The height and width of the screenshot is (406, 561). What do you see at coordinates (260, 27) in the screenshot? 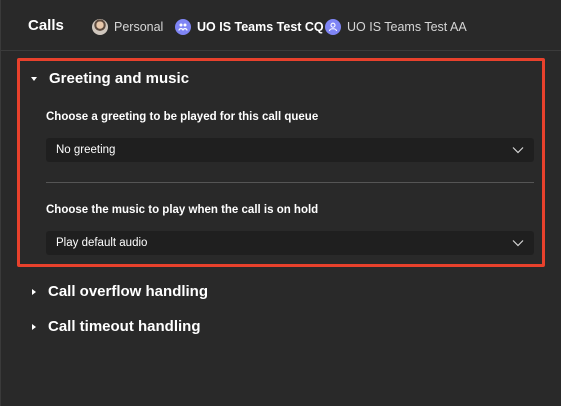
I see `account-label: UO IS Teams Test CQ` at bounding box center [260, 27].